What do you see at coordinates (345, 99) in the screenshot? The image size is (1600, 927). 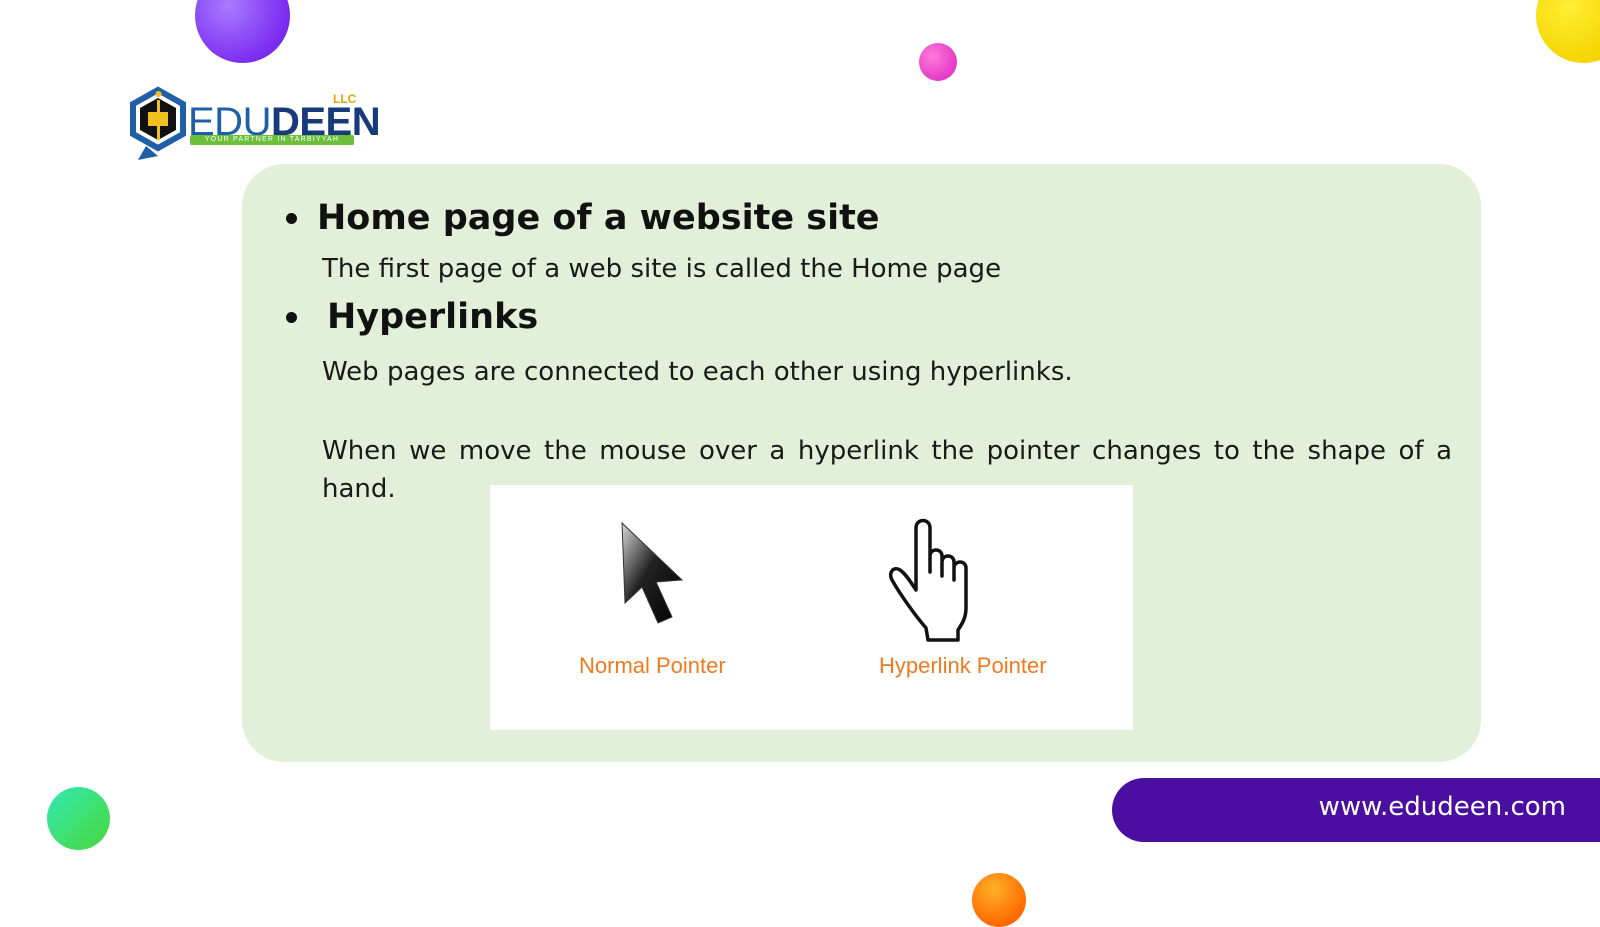 I see `logo-llc: LLC` at bounding box center [345, 99].